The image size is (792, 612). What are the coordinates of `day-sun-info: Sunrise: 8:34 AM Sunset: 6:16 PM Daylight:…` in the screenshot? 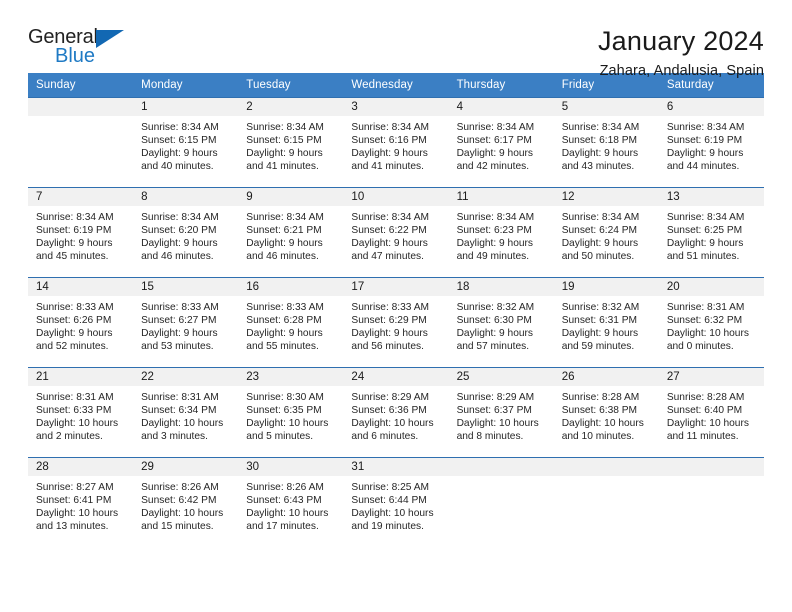 It's located at (395, 144).